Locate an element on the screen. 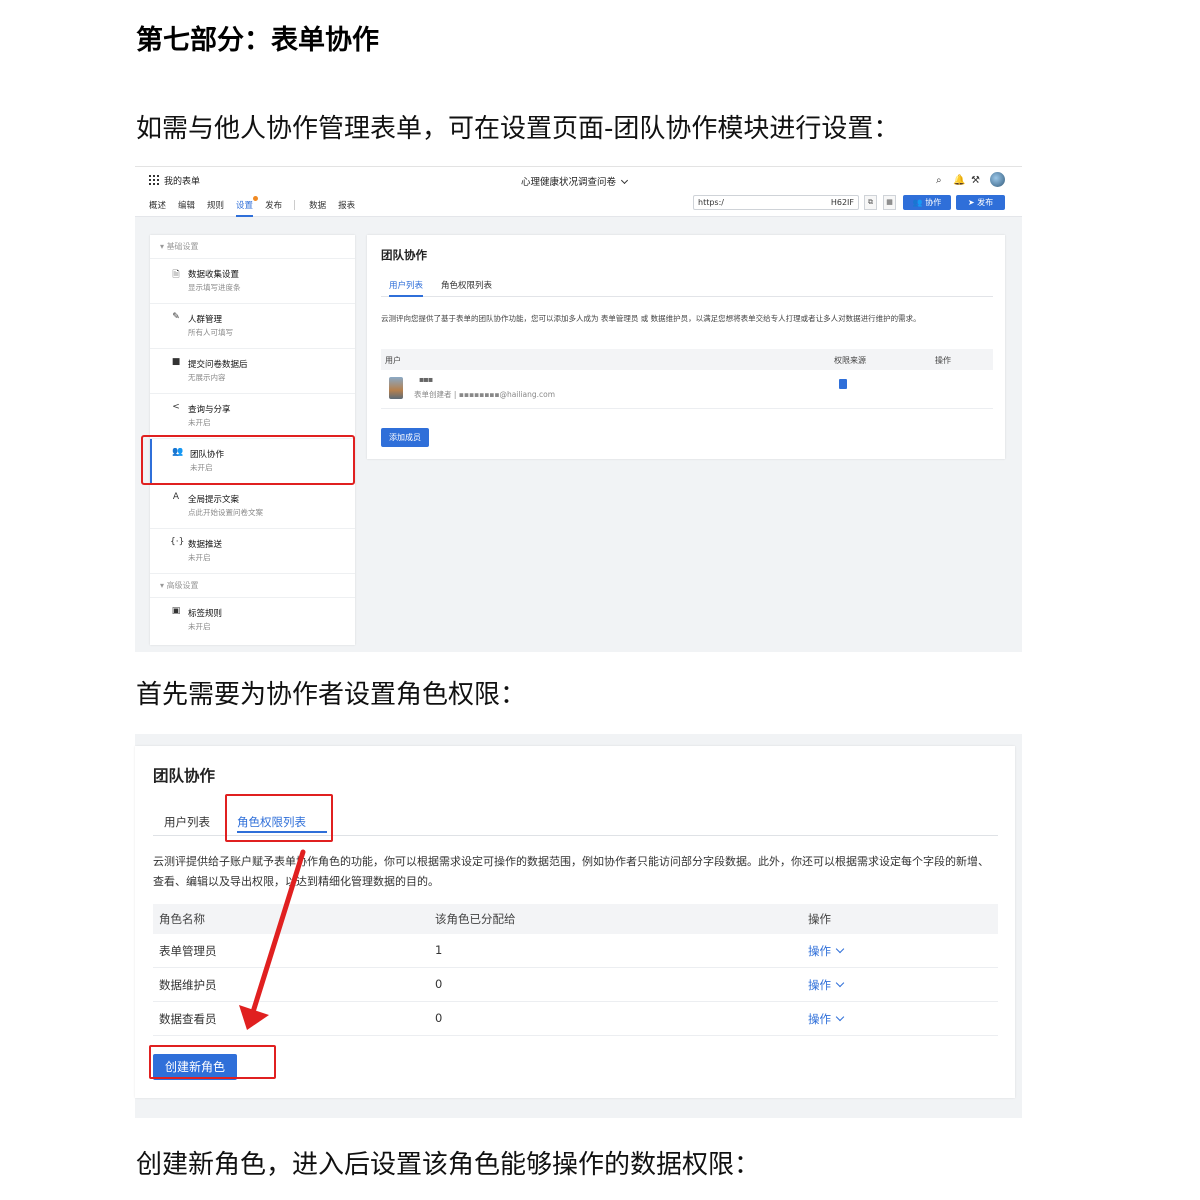 This screenshot has height=1200, width=1200. group-basic-settings: ▾ 基础设置 is located at coordinates (252, 247).